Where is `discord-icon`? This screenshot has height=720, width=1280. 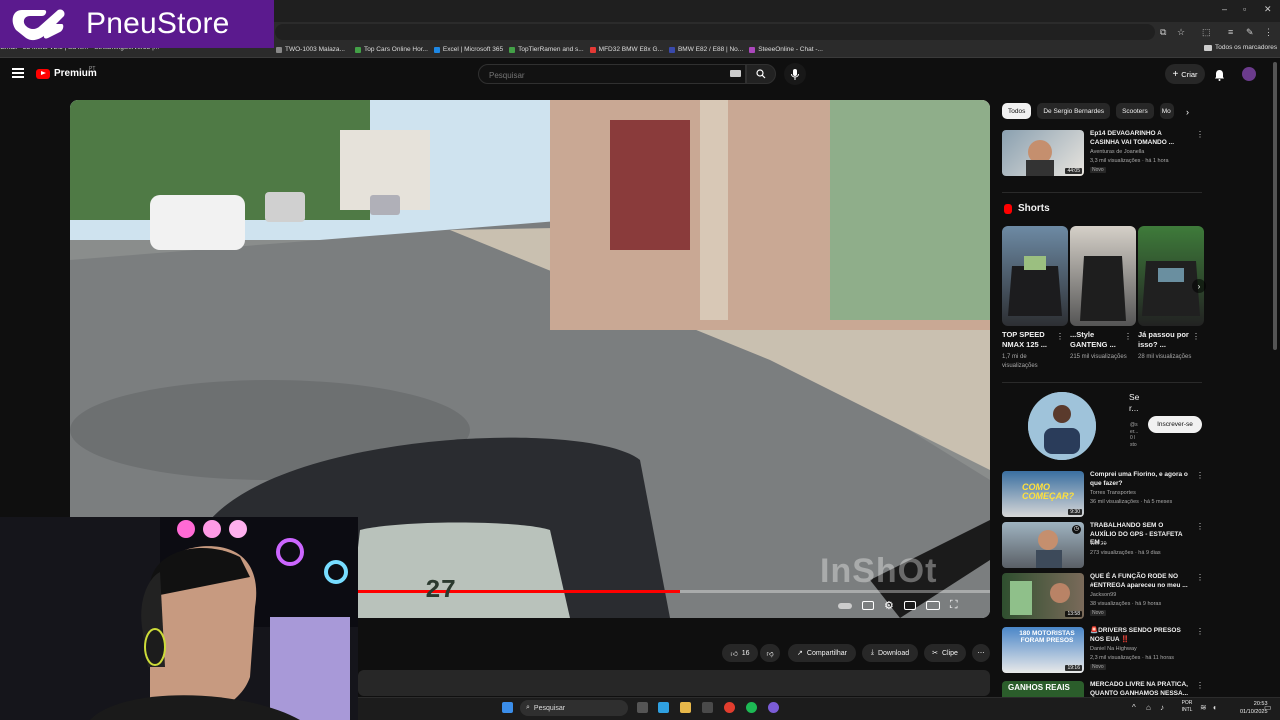
discord-icon is located at coordinates (773, 707).